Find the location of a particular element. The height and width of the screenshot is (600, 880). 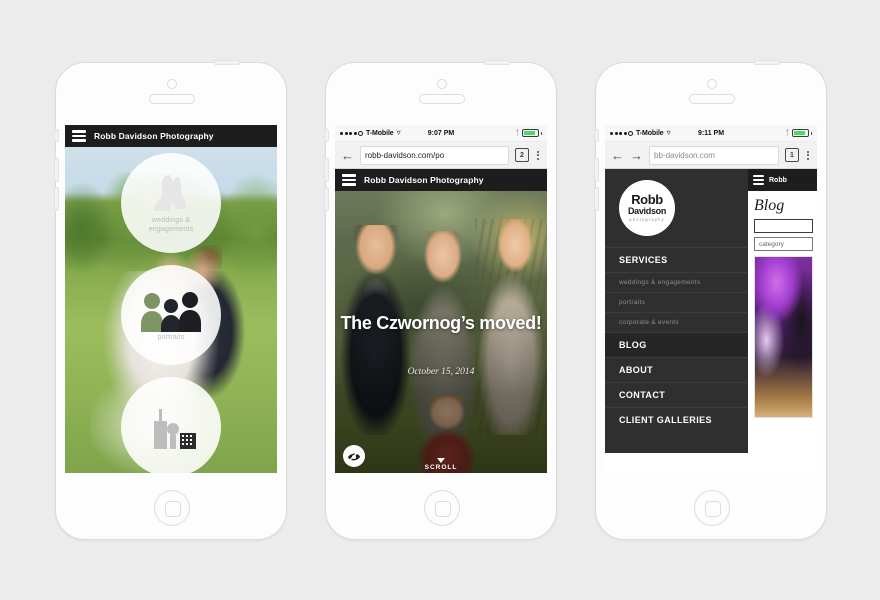

status-time: 9:07 PM is located at coordinates (441, 133).